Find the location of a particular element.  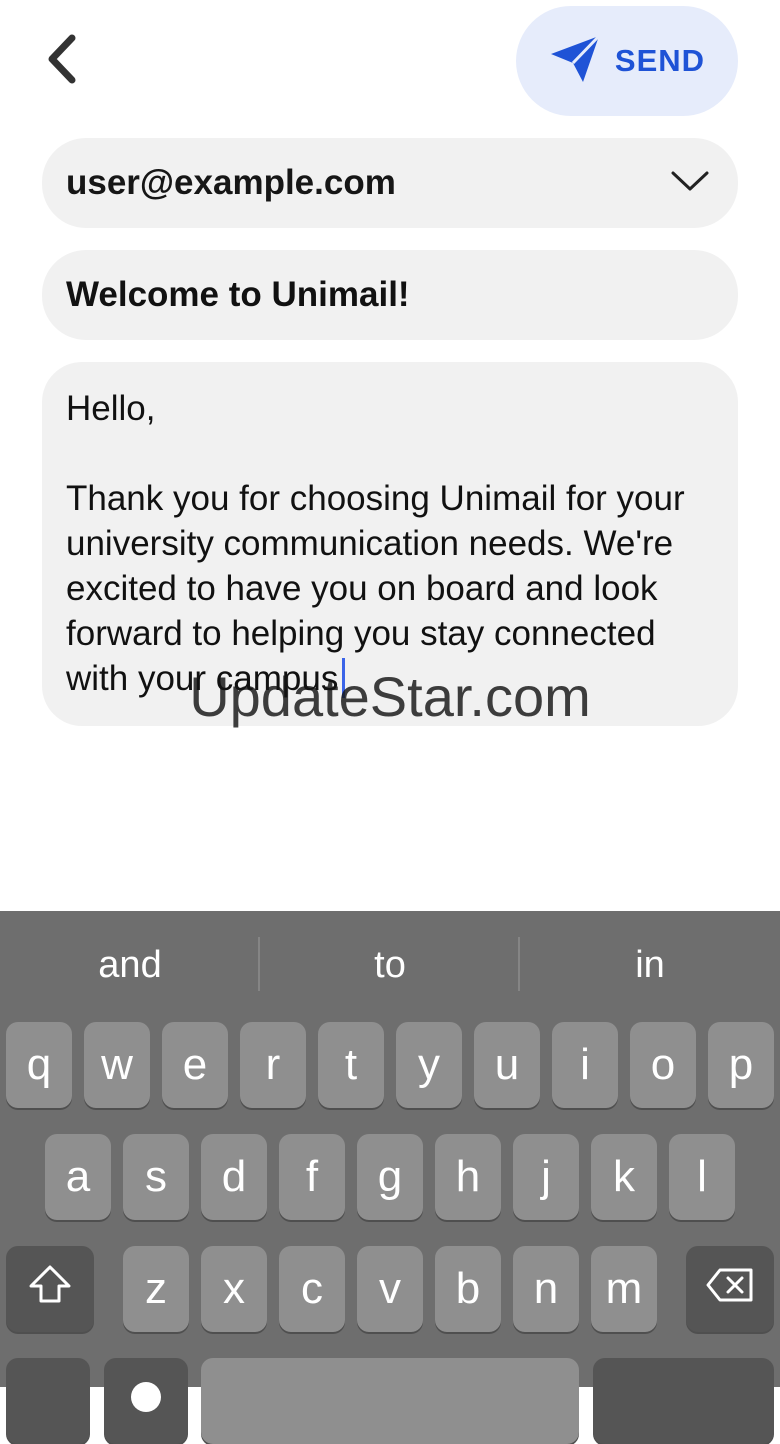

key: z is located at coordinates (156, 1289).